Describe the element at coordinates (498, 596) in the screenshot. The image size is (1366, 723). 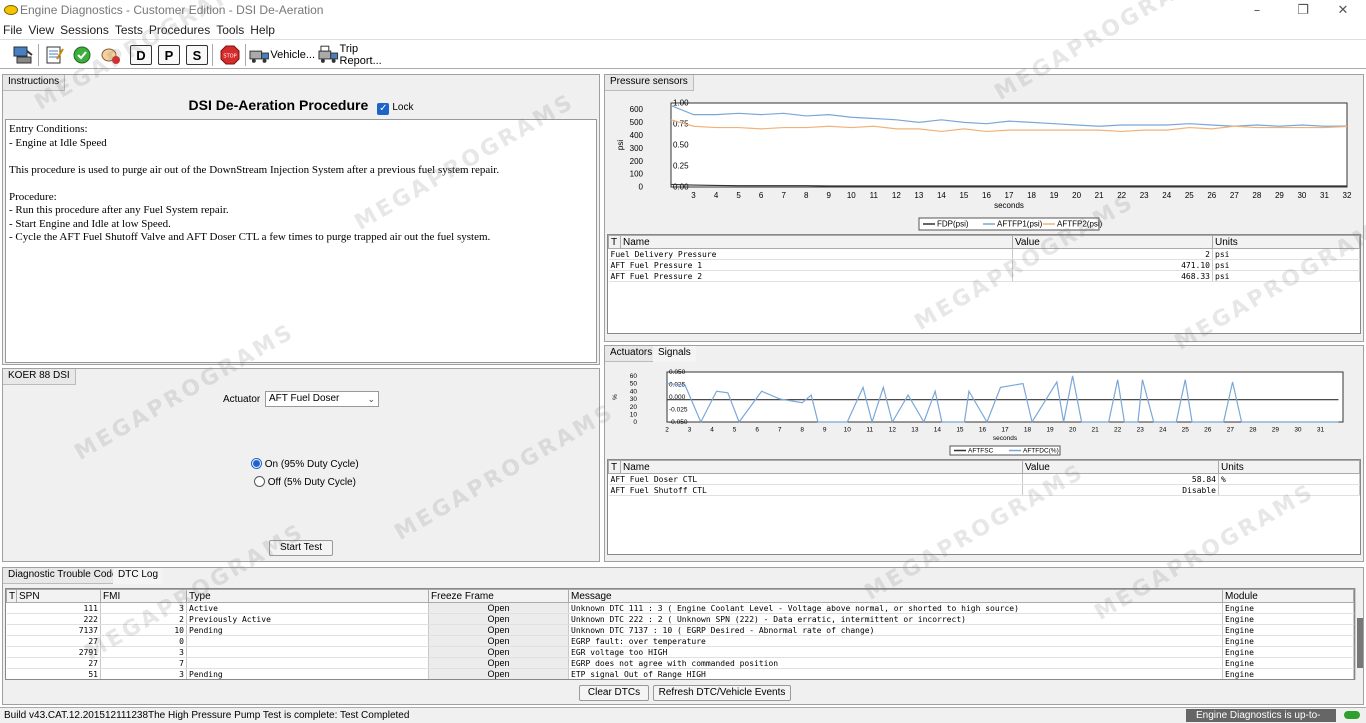
I see `freeze-frame-column-header: Freeze Frame` at that location.